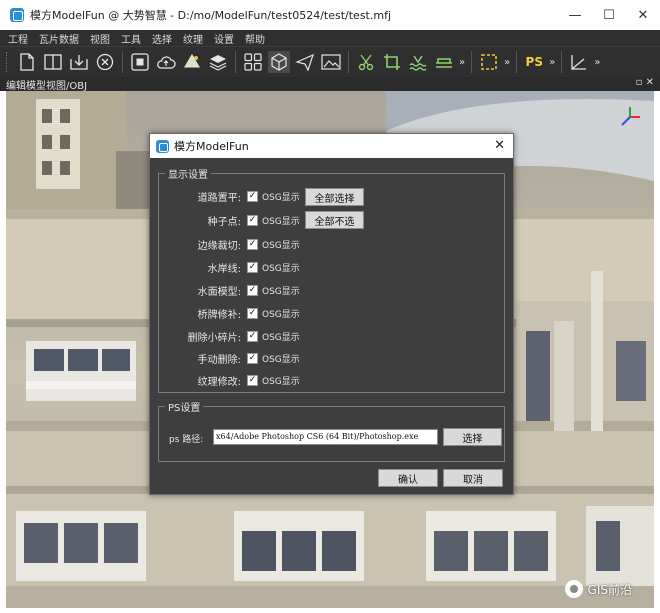  What do you see at coordinates (444, 62) in the screenshot?
I see `bridge-icon` at bounding box center [444, 62].